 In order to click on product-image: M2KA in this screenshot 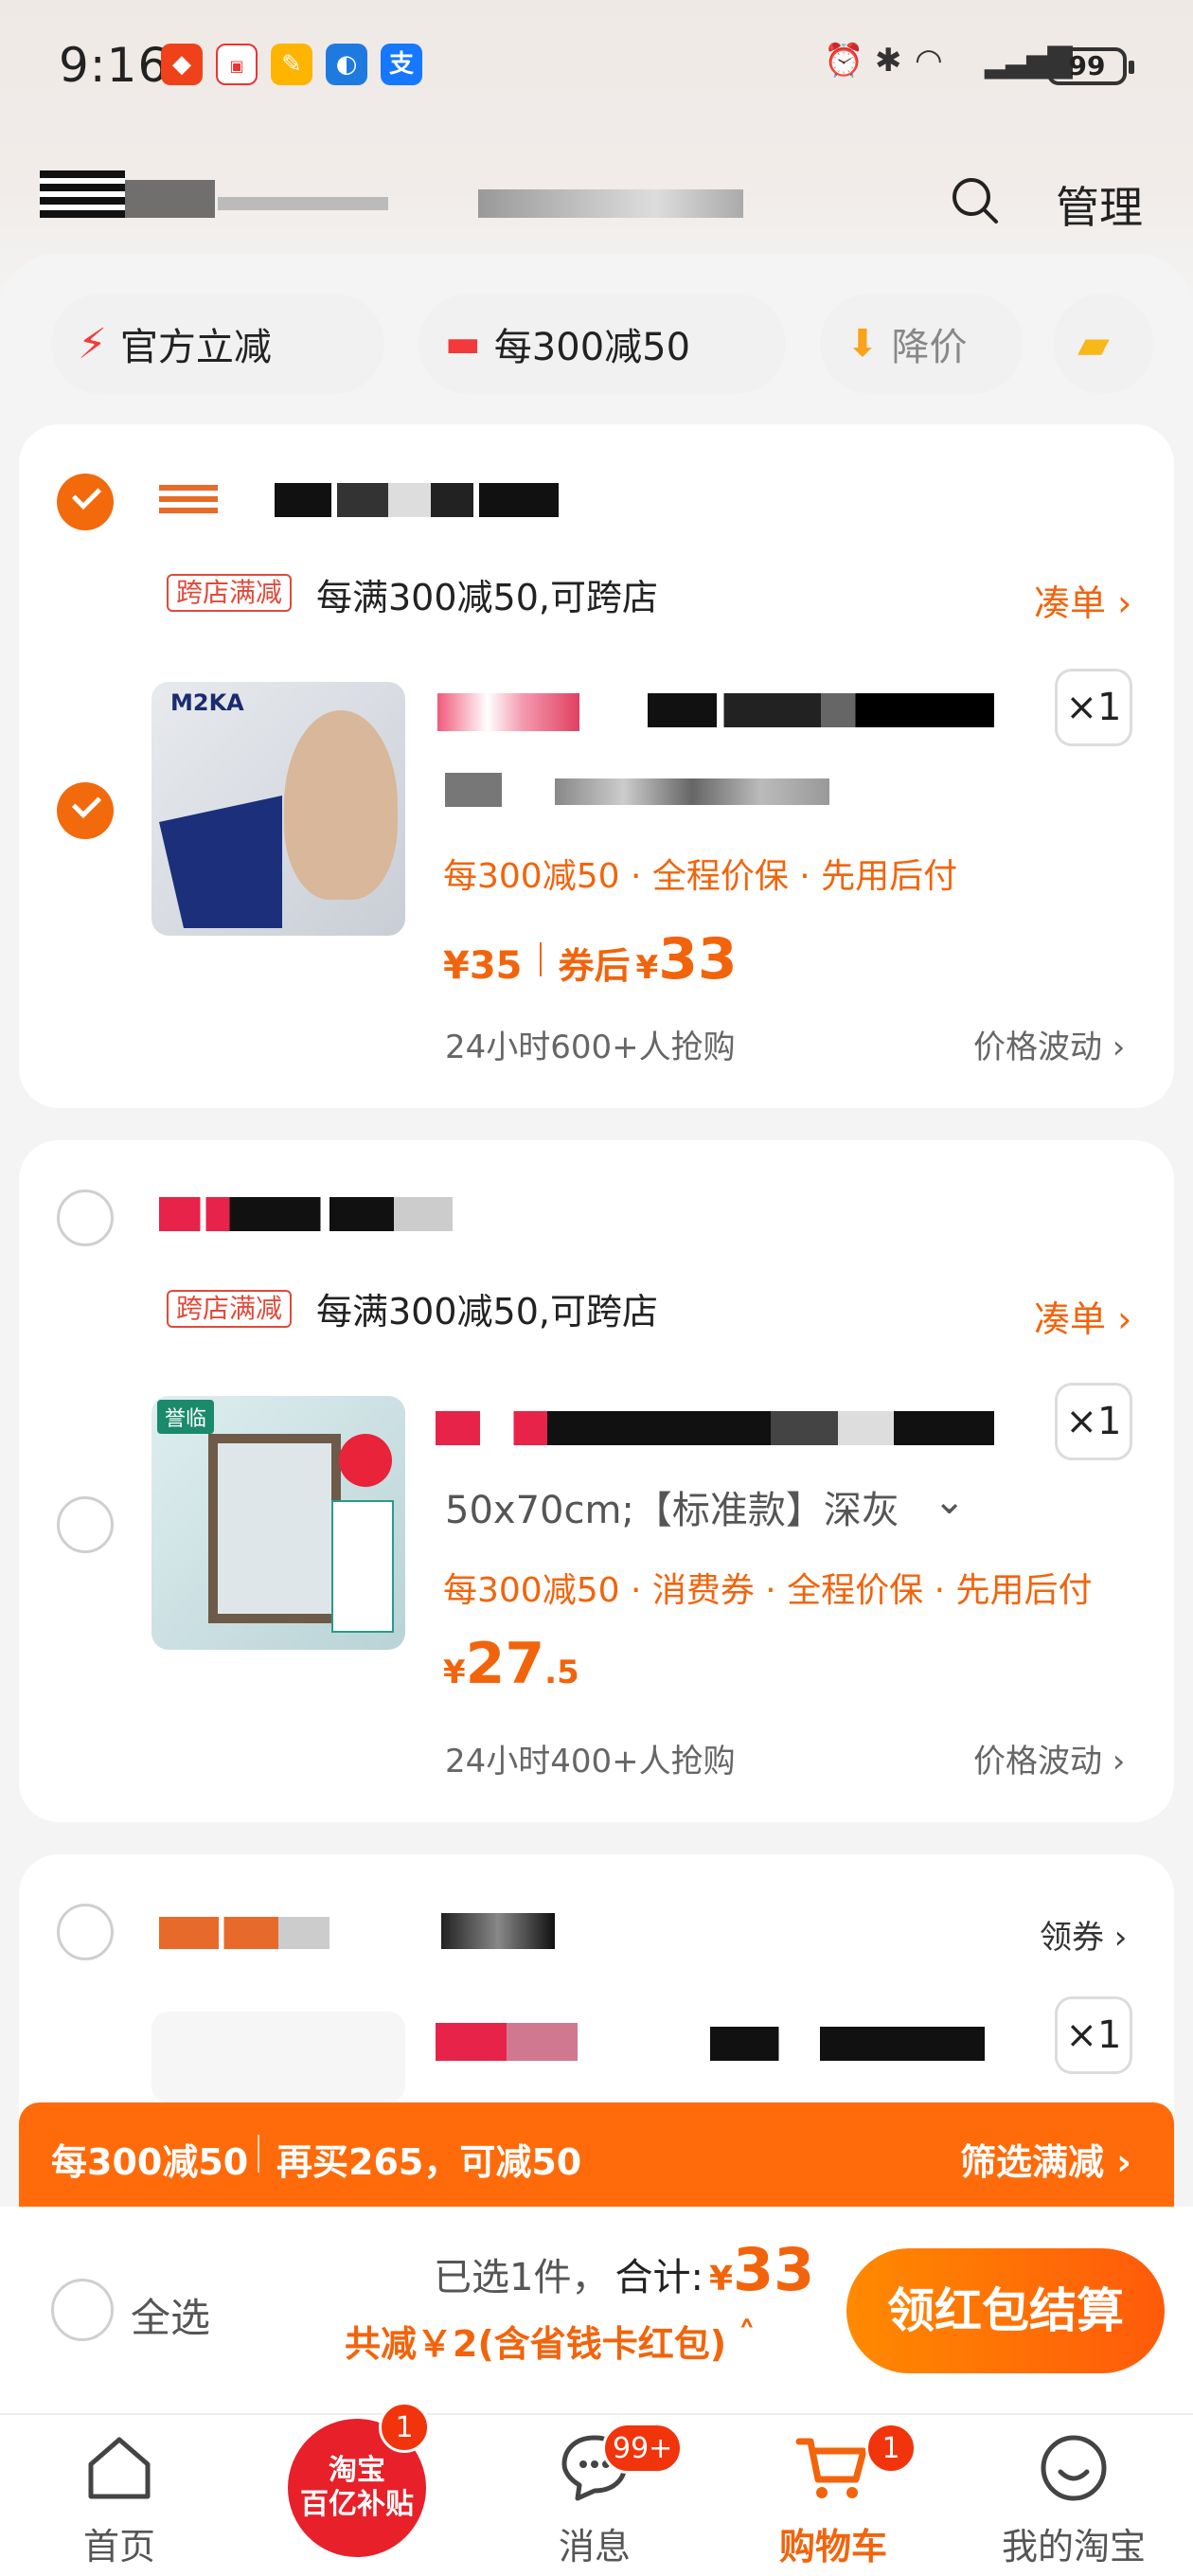, I will do `click(278, 809)`.